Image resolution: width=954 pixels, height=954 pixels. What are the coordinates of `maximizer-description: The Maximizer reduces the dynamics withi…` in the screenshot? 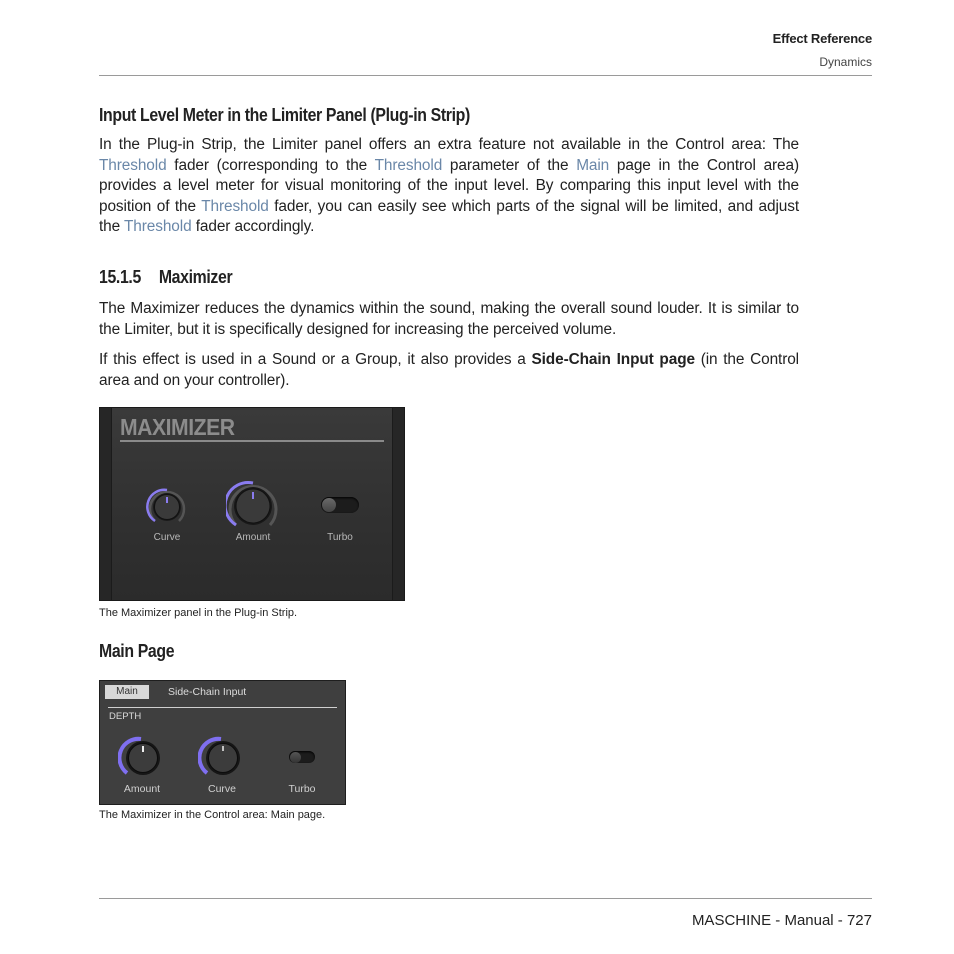 It's located at (449, 319).